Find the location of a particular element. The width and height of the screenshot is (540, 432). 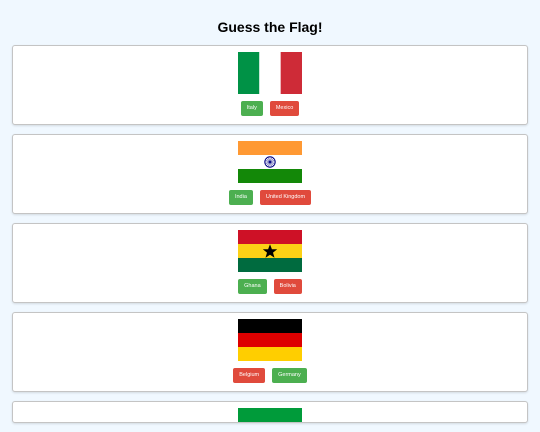

answer-options: India United Kingdom is located at coordinates (270, 197).